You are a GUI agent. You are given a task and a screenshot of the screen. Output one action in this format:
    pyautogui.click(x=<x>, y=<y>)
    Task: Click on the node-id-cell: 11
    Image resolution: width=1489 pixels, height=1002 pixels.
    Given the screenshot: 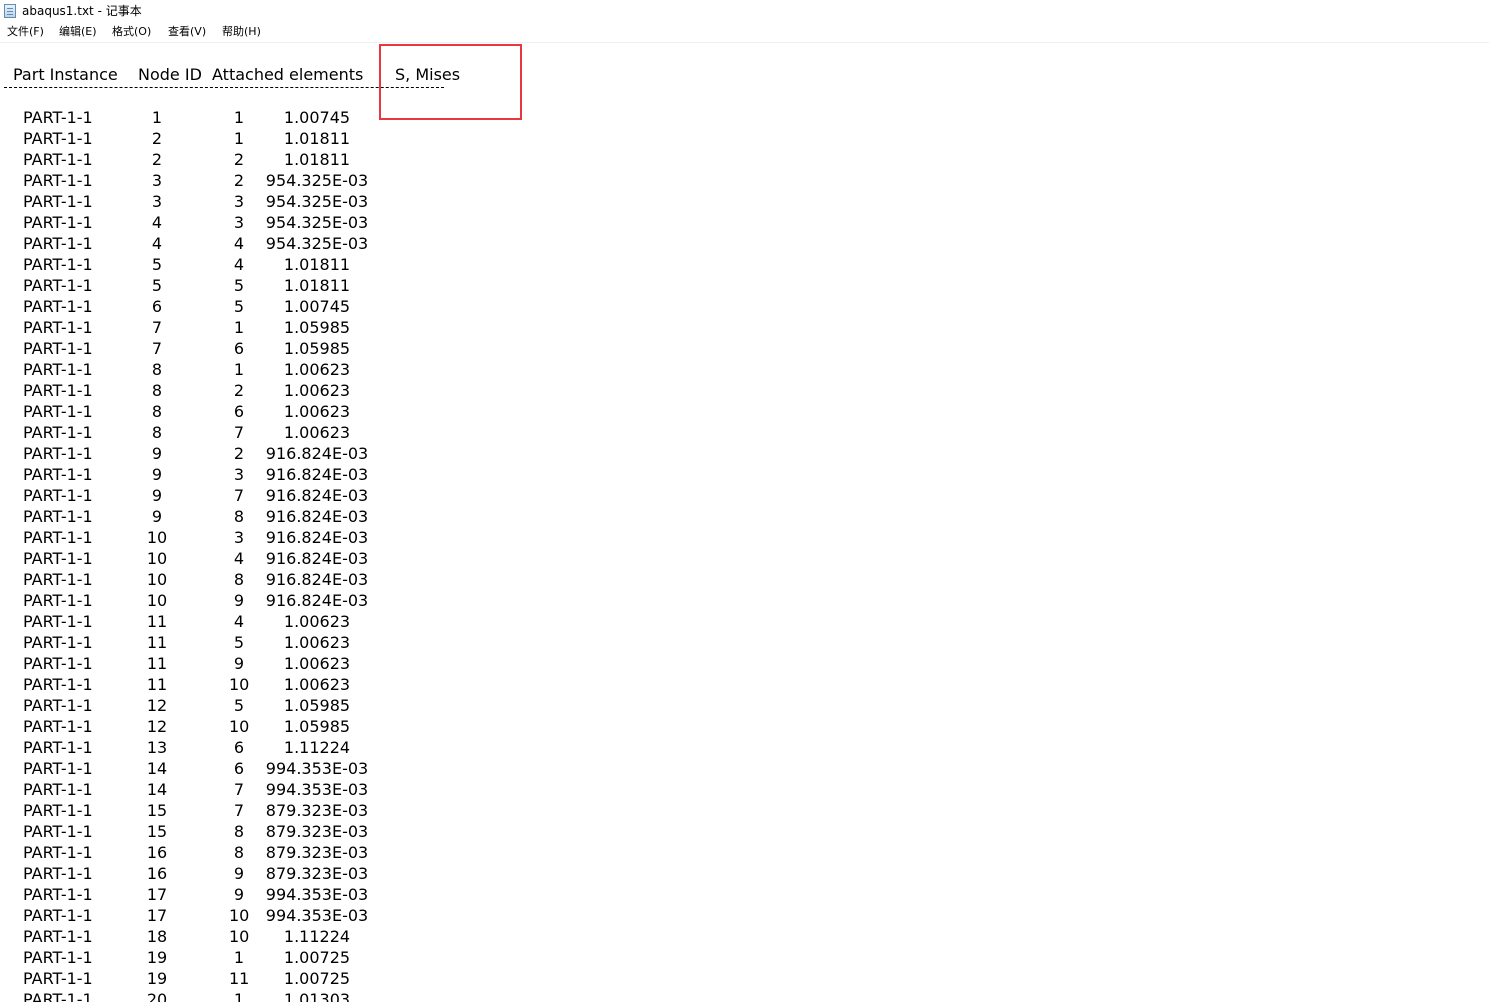 What is the action you would take?
    pyautogui.click(x=157, y=621)
    